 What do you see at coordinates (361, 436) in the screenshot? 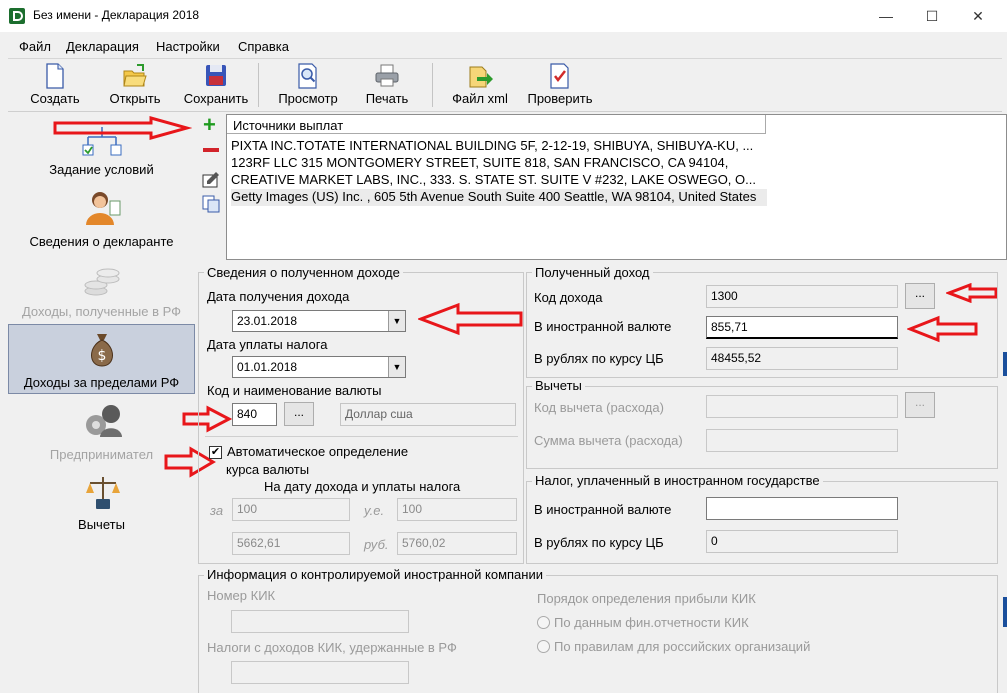
I see `divider` at bounding box center [361, 436].